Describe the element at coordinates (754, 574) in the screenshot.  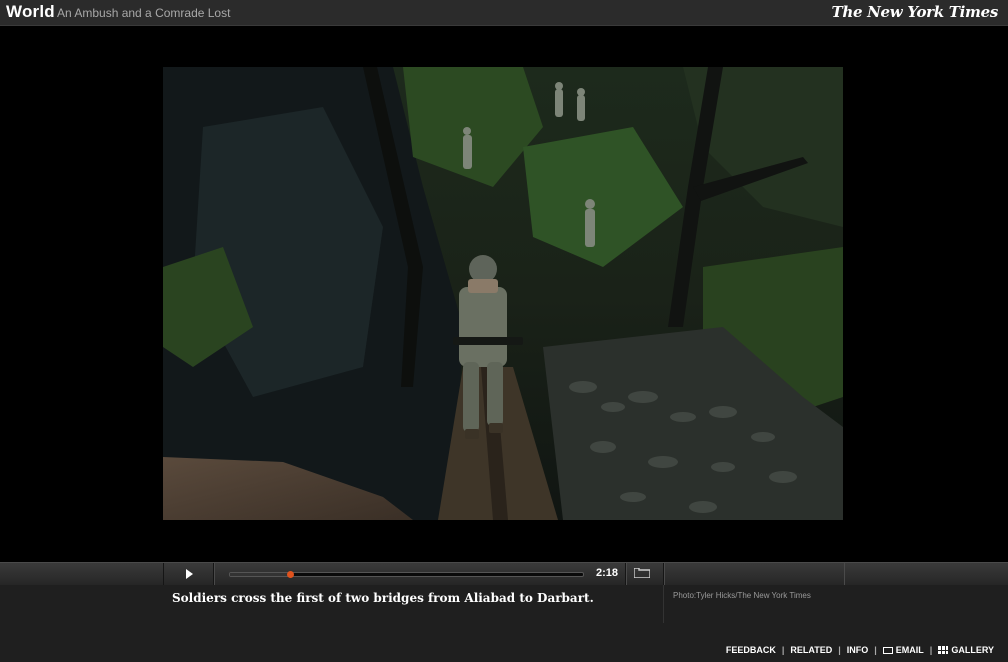
I see `controls-spacer` at that location.